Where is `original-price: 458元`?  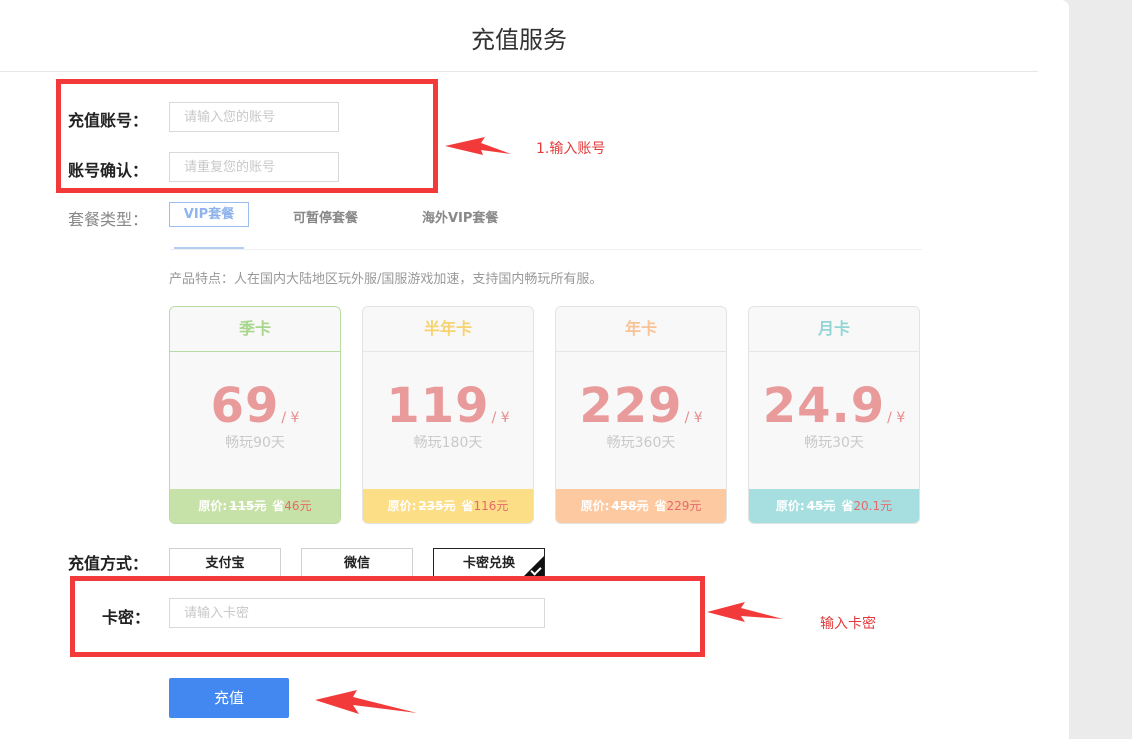 original-price: 458元 is located at coordinates (630, 506).